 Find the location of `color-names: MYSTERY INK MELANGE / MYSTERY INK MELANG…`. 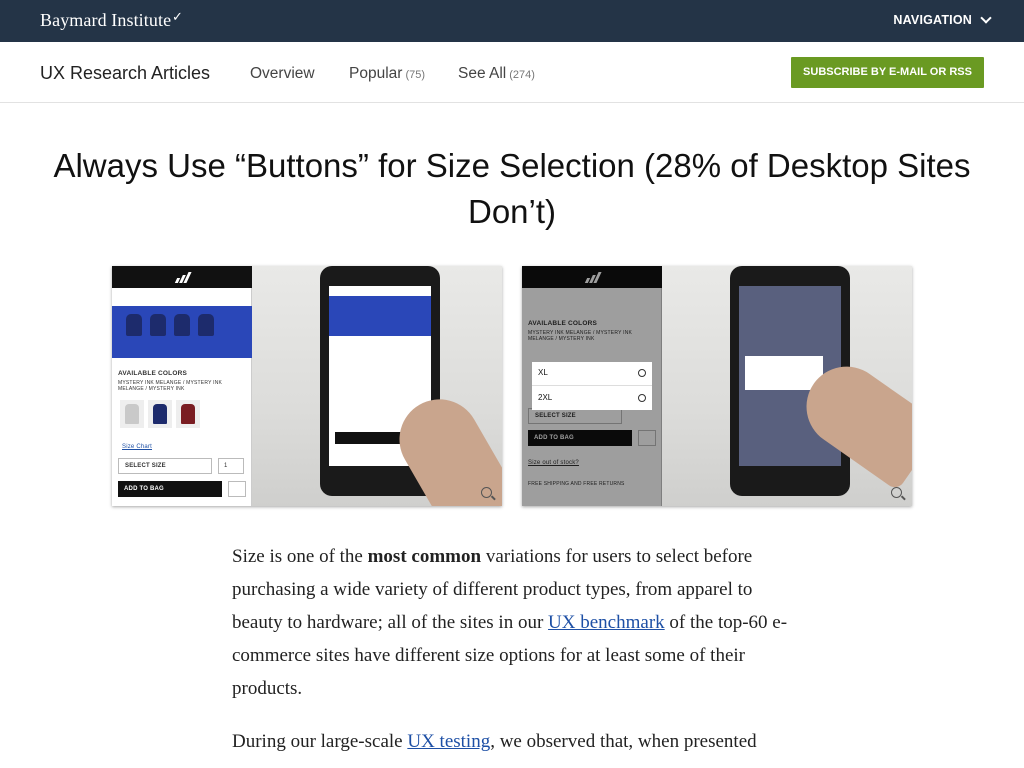

color-names: MYSTERY INK MELANGE / MYSTERY INK MELANG… is located at coordinates (170, 386).